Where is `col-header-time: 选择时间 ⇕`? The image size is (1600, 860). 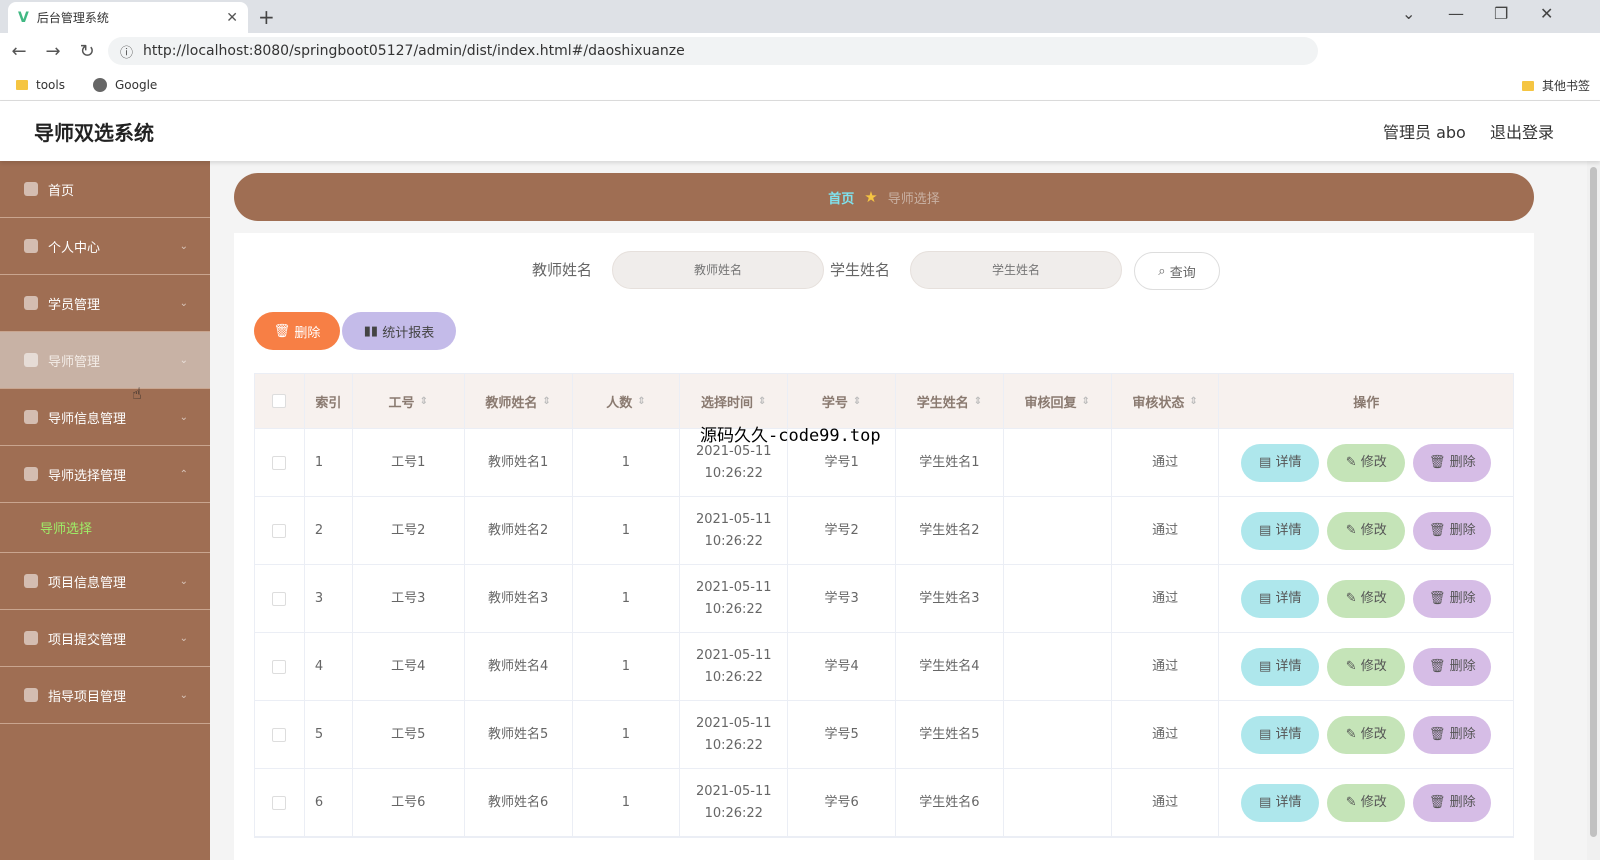 col-header-time: 选择时间 ⇕ is located at coordinates (734, 401).